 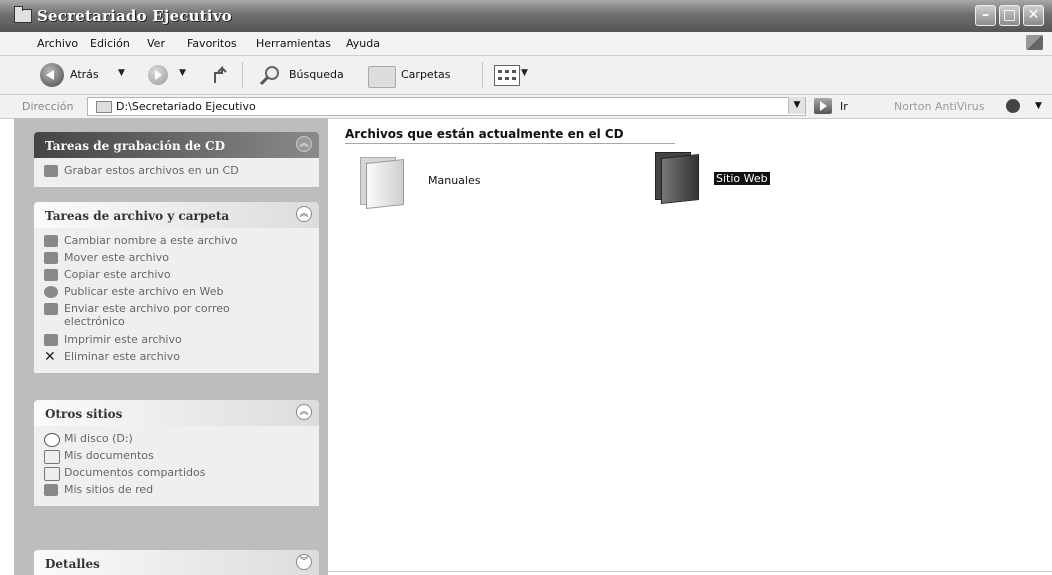 I want to click on printer-icon, so click(x=51, y=340).